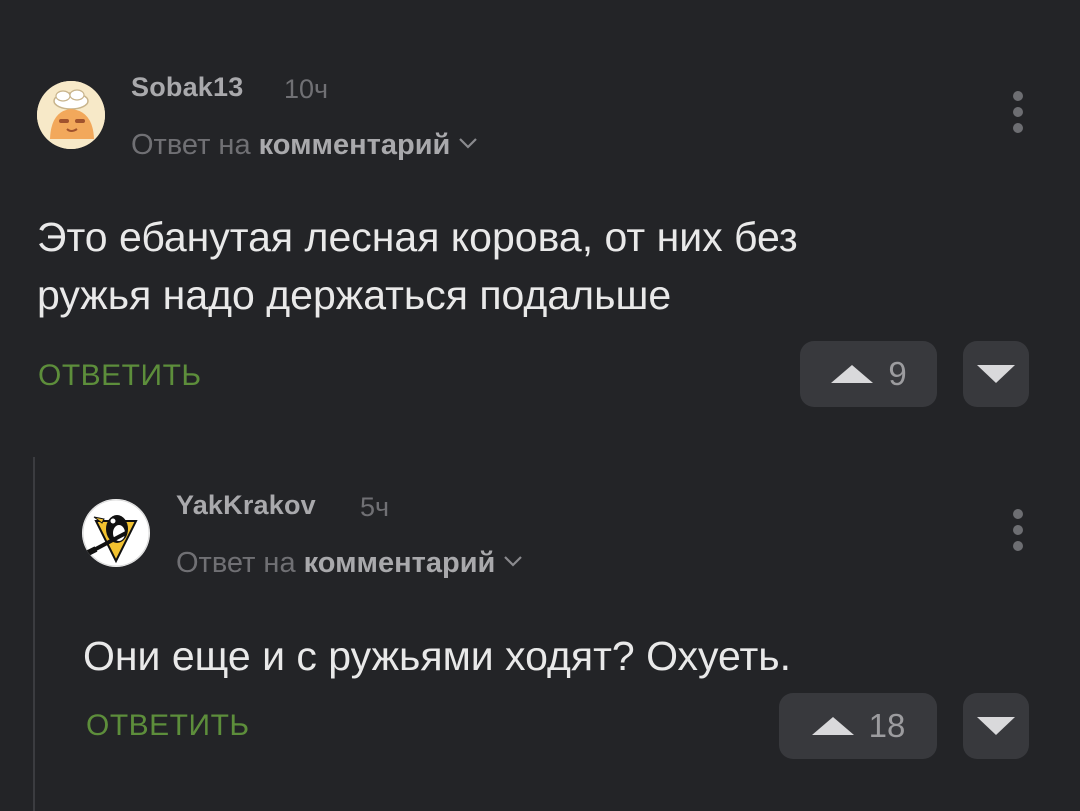  What do you see at coordinates (187, 87) in the screenshot?
I see `author-name: Sobak13` at bounding box center [187, 87].